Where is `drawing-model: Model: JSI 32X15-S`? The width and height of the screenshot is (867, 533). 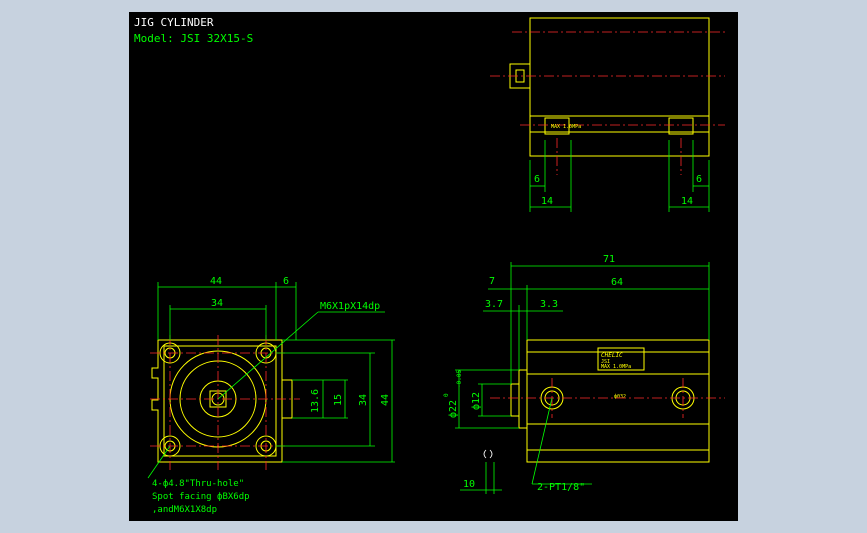
drawing-model: Model: JSI 32X15-S is located at coordinates (193, 38).